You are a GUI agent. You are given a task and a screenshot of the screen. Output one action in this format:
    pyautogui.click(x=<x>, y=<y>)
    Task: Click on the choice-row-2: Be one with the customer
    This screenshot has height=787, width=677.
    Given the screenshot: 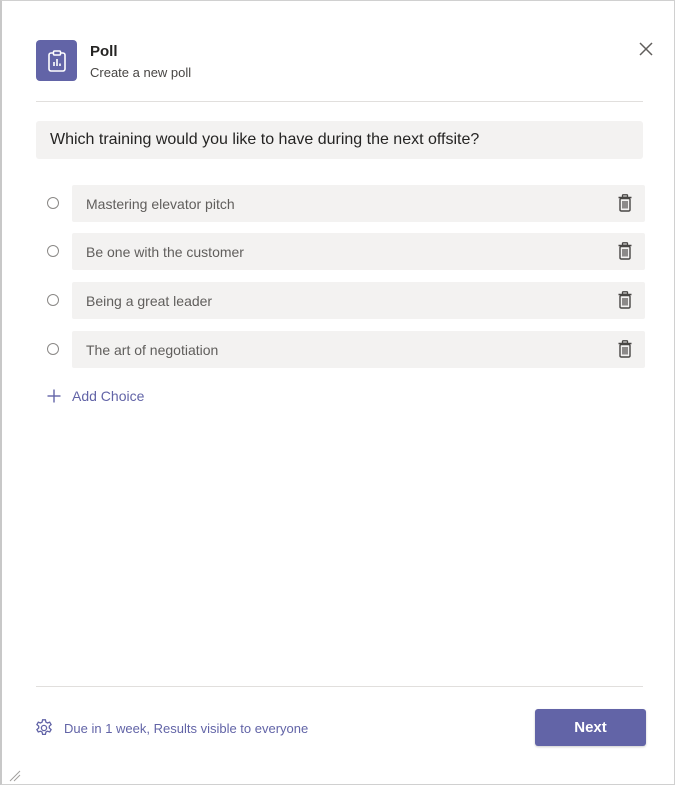 What is the action you would take?
    pyautogui.click(x=340, y=251)
    